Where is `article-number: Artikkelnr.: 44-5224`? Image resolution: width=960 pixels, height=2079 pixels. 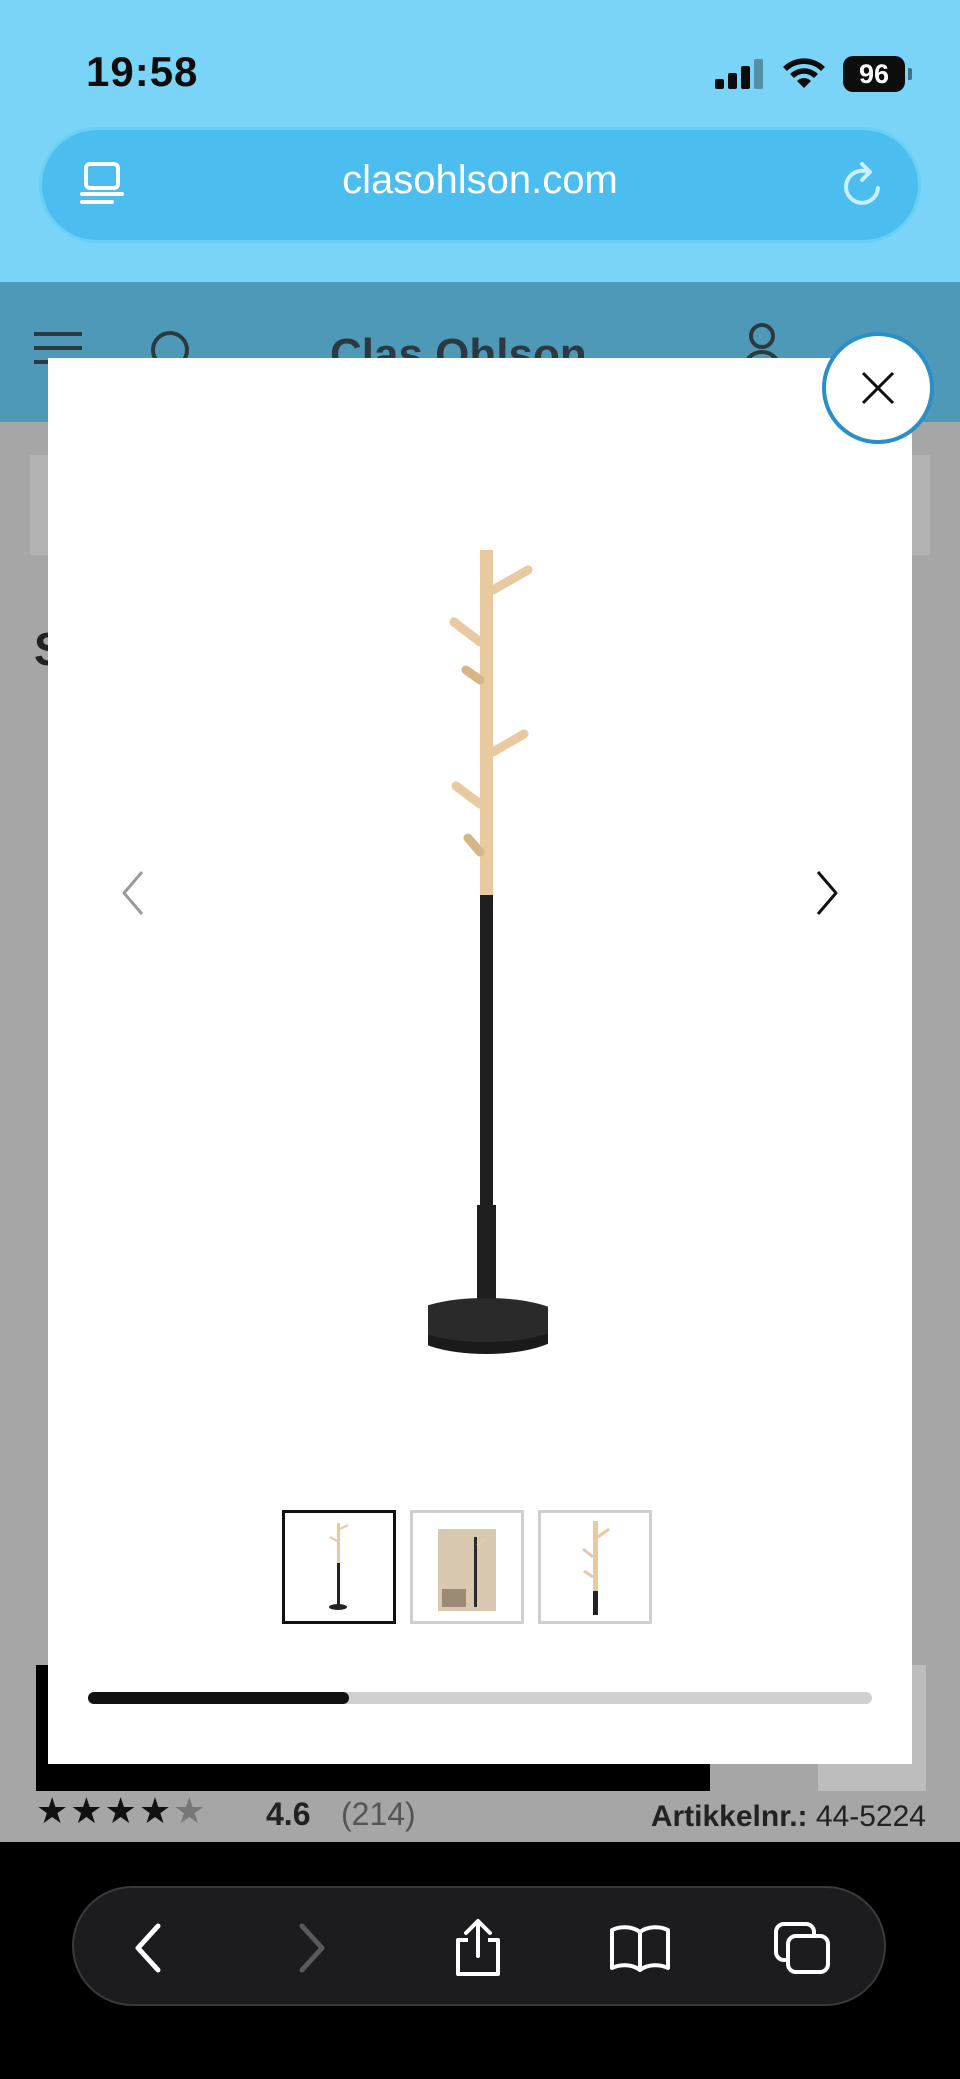
article-number: Artikkelnr.: 44-5224 is located at coordinates (788, 1817).